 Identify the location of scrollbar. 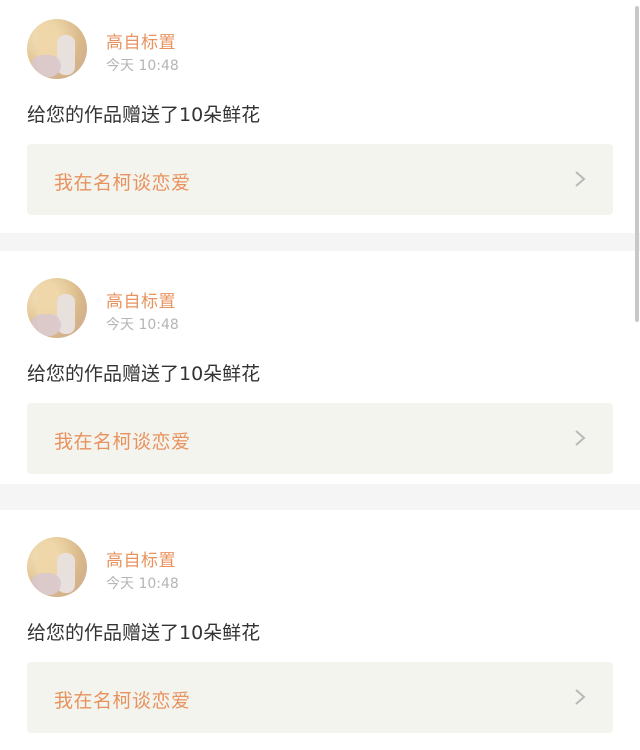
(637, 375).